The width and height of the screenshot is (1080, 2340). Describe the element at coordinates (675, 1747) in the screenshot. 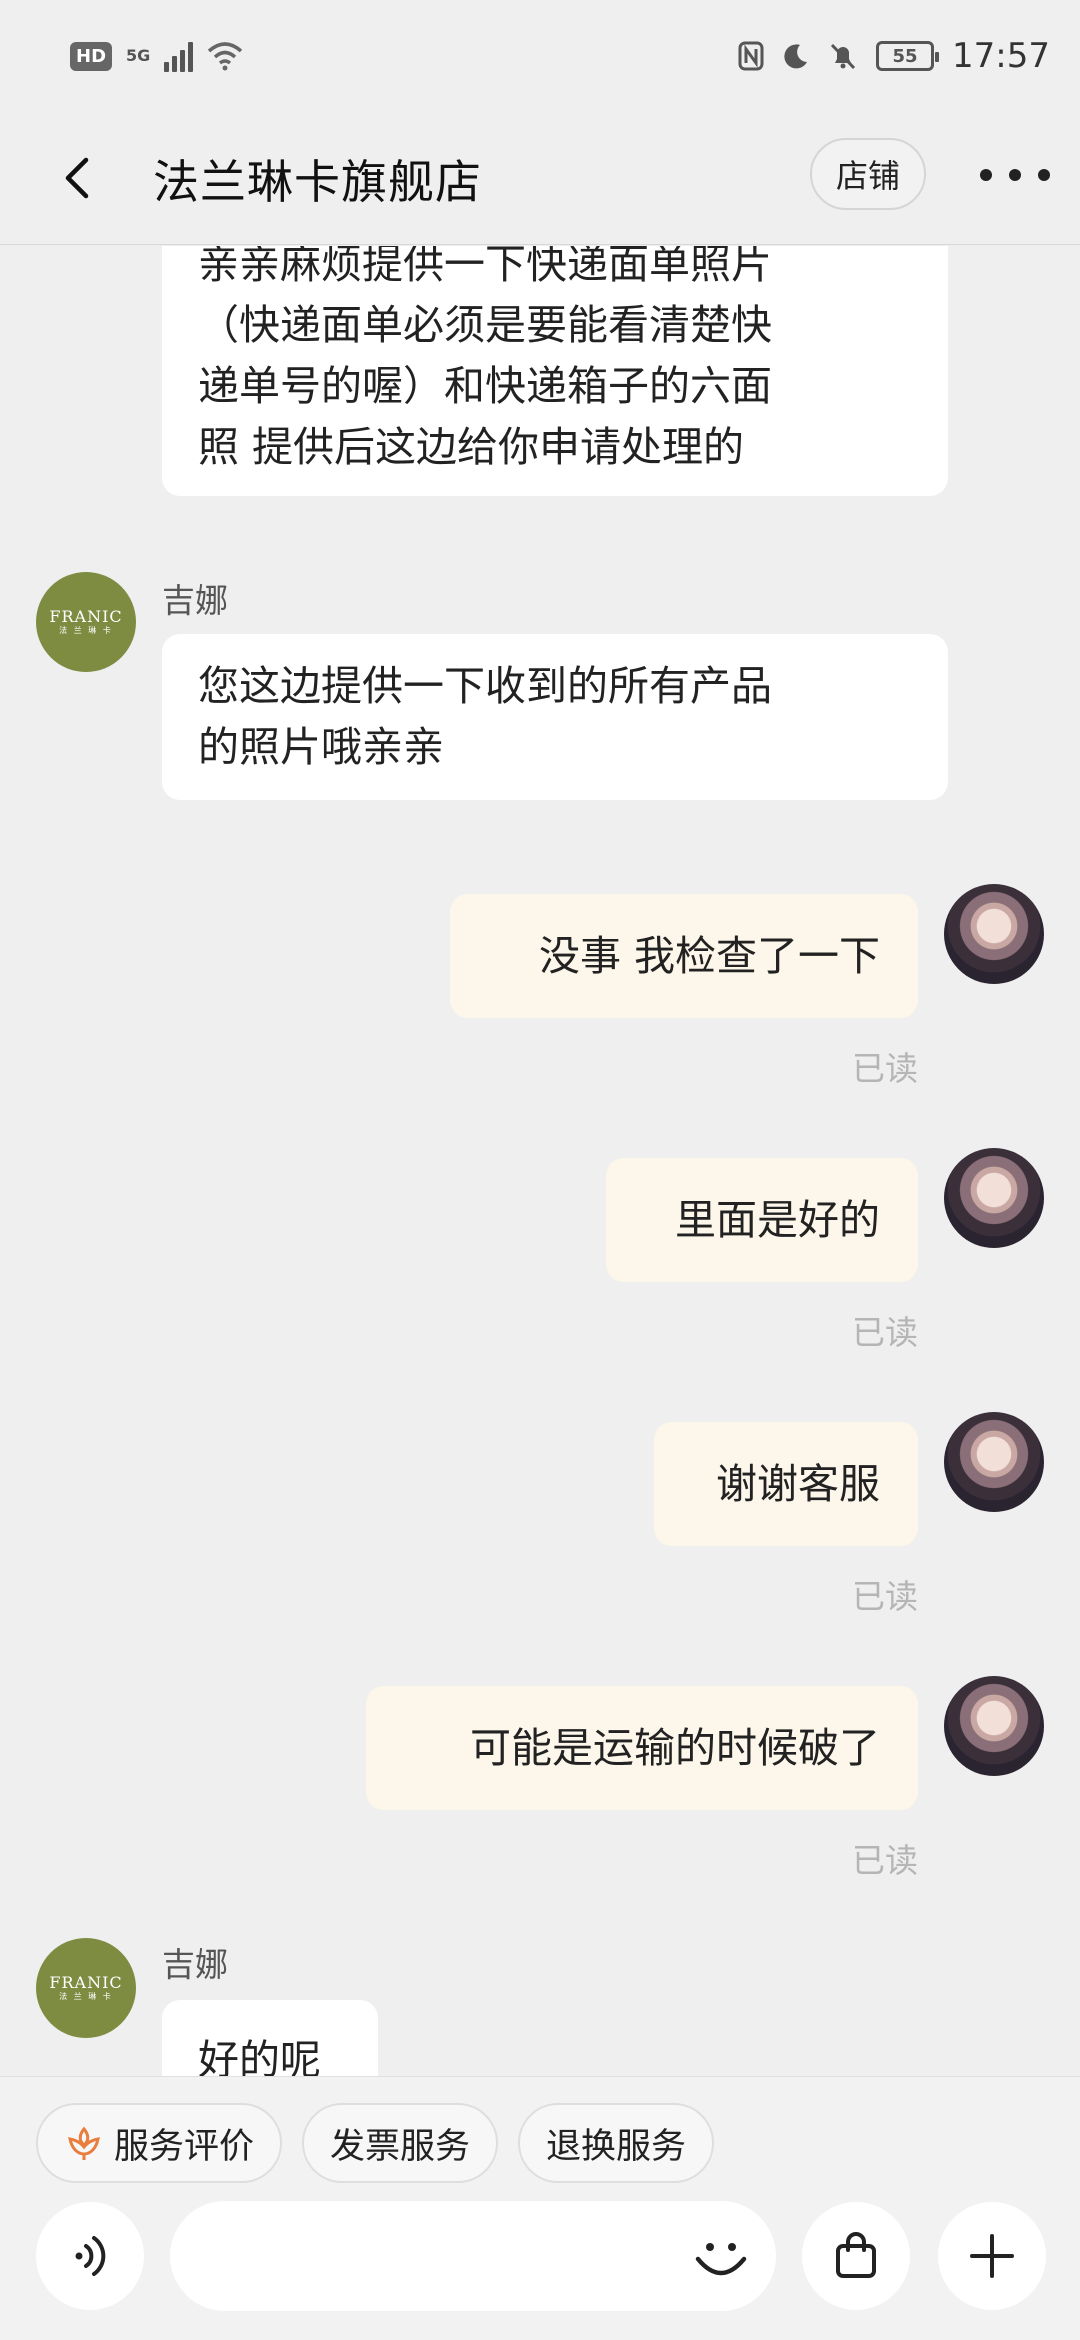

I see `message-text: 可能是运输的时候破了` at that location.